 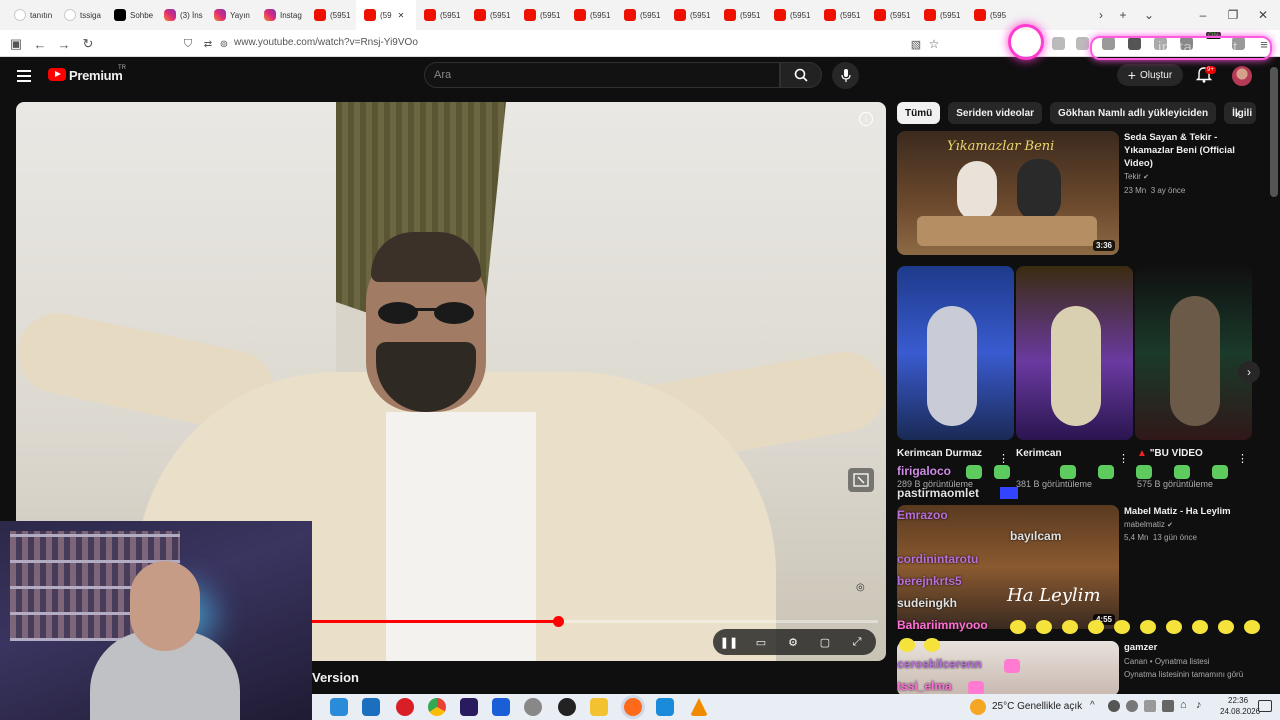 What do you see at coordinates (1263, 15) in the screenshot?
I see `close-window-button: ✕` at bounding box center [1263, 15].